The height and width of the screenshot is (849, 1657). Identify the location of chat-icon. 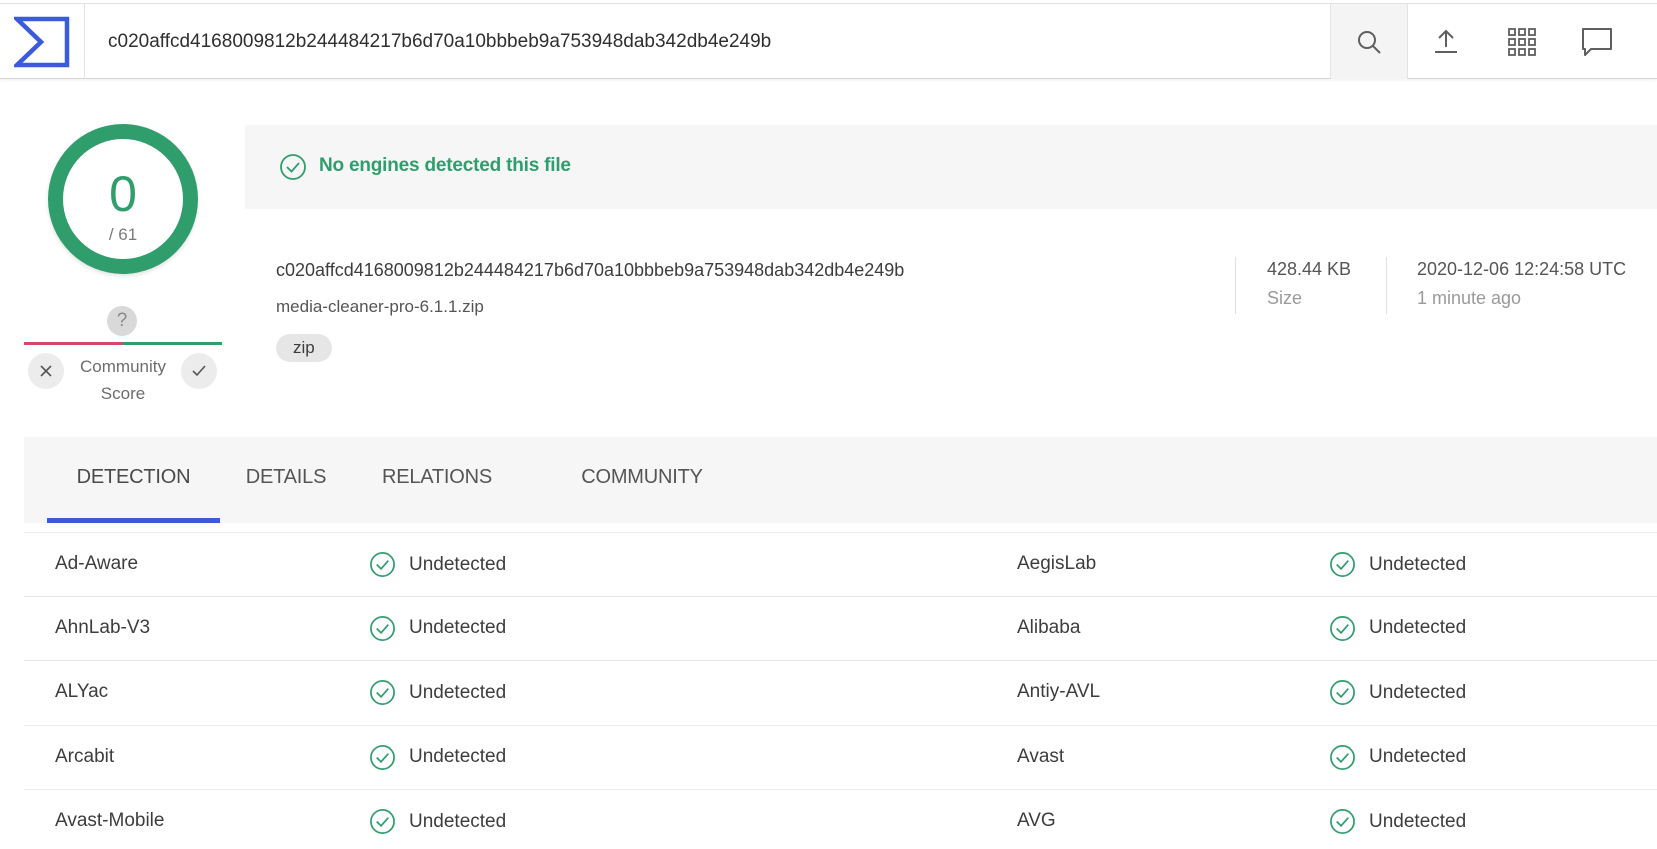
(1597, 41).